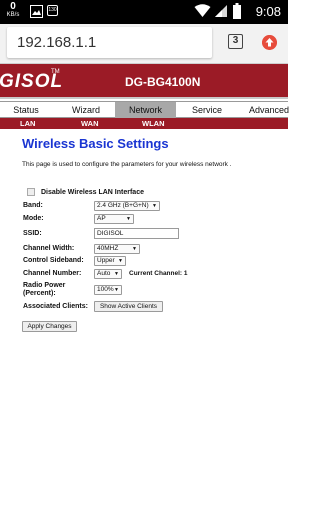 The width and height of the screenshot is (320, 512). I want to click on brand-trademark: TM, so click(55, 72).